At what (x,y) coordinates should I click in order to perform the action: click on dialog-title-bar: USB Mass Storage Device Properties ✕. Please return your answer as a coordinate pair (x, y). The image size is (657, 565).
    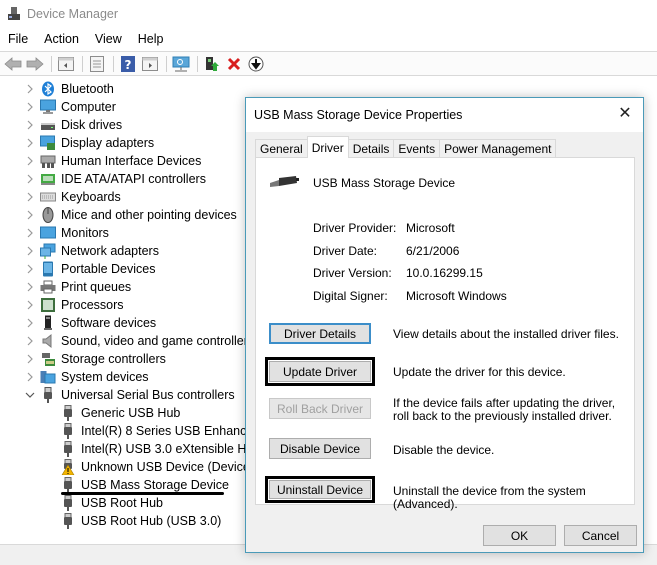
    Looking at the image, I should click on (444, 115).